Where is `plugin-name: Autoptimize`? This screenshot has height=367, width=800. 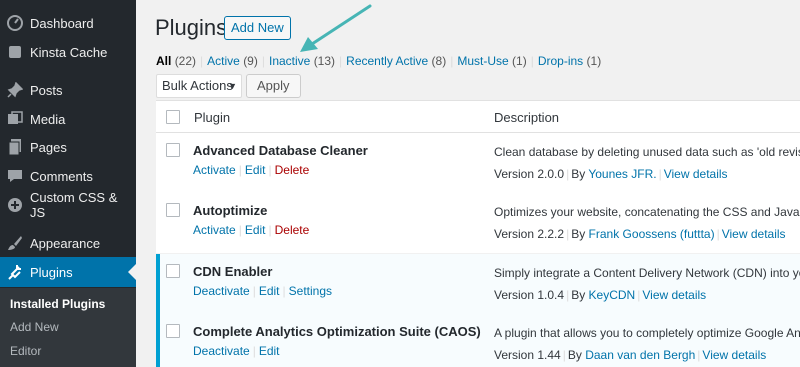 plugin-name: Autoptimize is located at coordinates (230, 210).